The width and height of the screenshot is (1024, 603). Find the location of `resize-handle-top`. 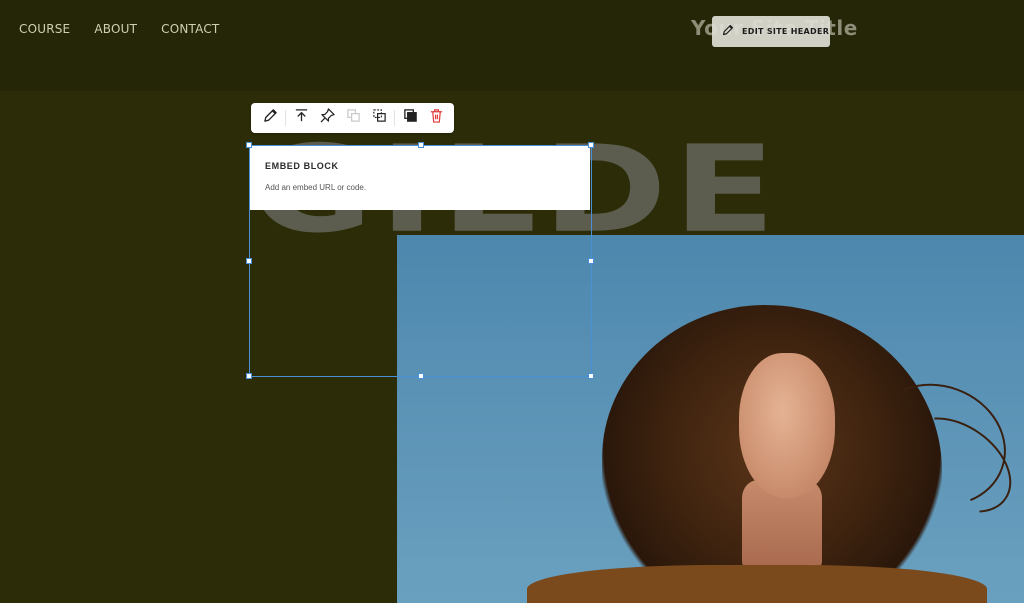

resize-handle-top is located at coordinates (421, 145).